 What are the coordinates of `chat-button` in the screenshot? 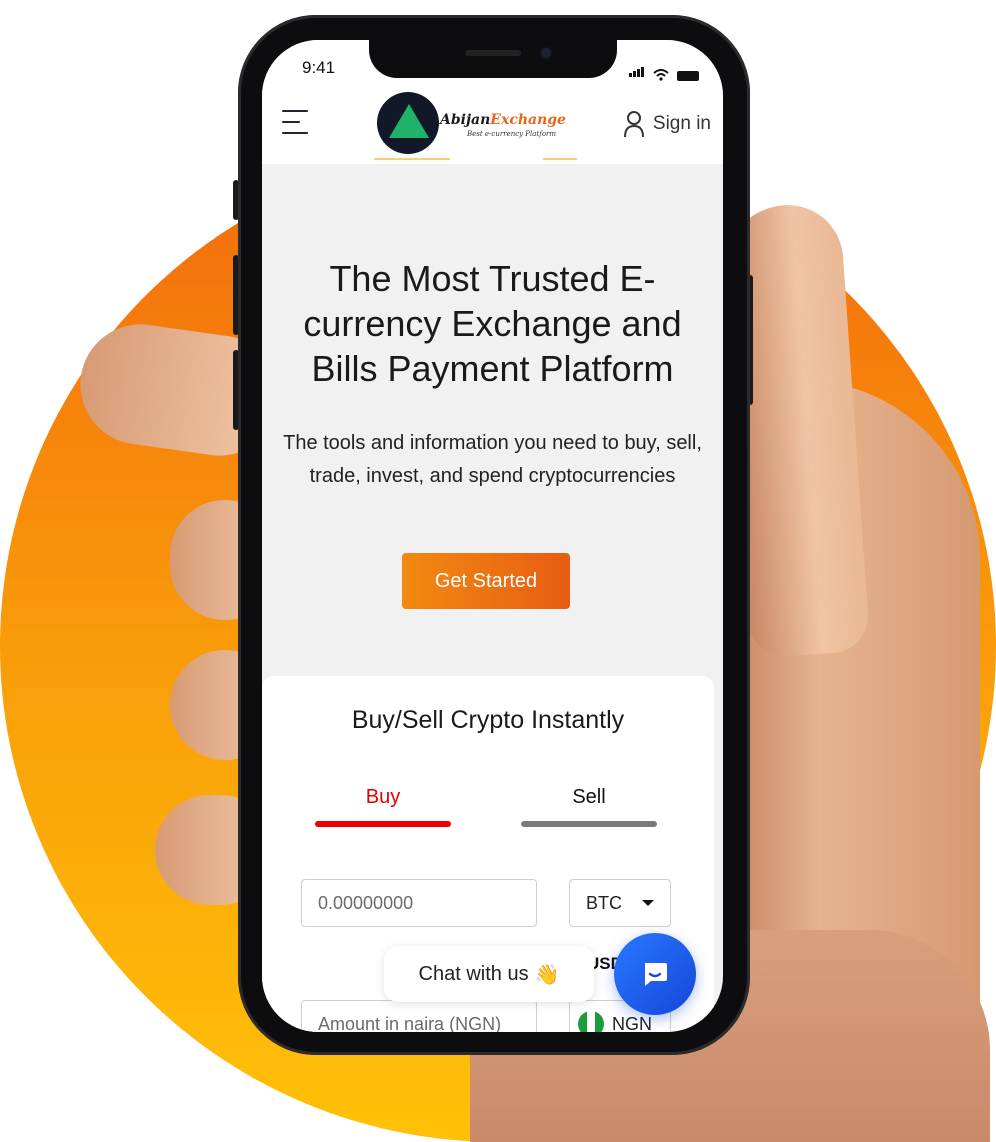 It's located at (655, 974).